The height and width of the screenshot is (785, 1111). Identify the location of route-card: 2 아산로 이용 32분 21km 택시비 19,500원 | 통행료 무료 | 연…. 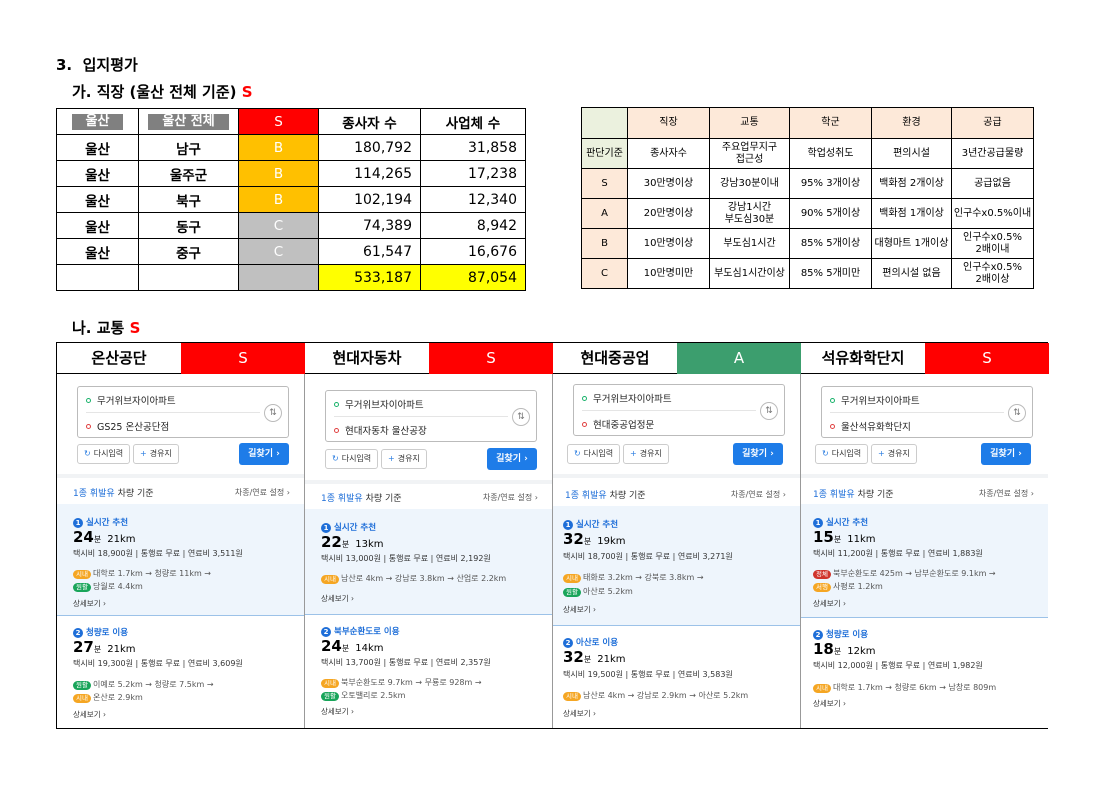
(676, 675).